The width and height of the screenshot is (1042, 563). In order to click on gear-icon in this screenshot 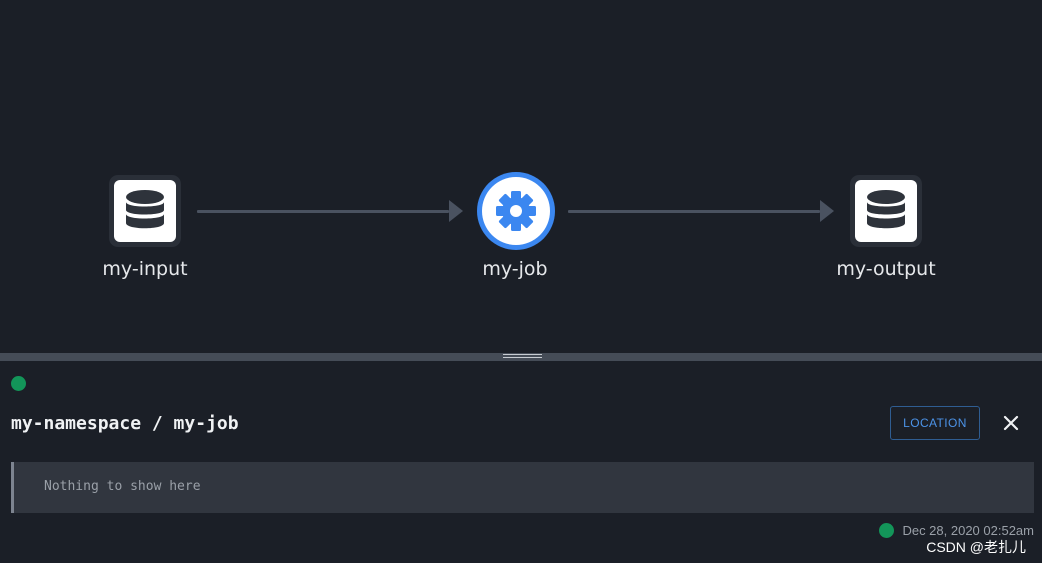, I will do `click(516, 211)`.